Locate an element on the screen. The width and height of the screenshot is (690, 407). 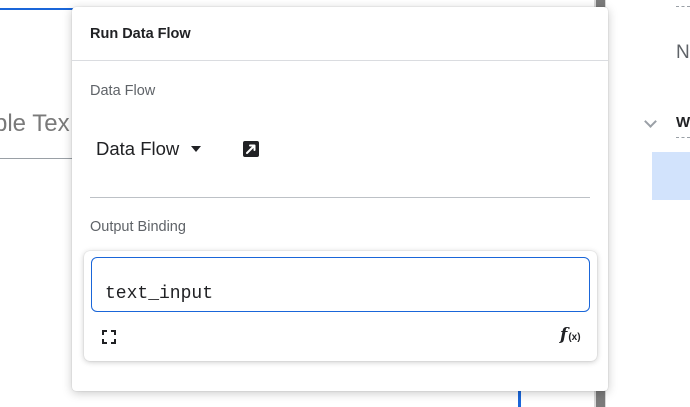
canvas-sample-text: ple Tex is located at coordinates (35, 123).